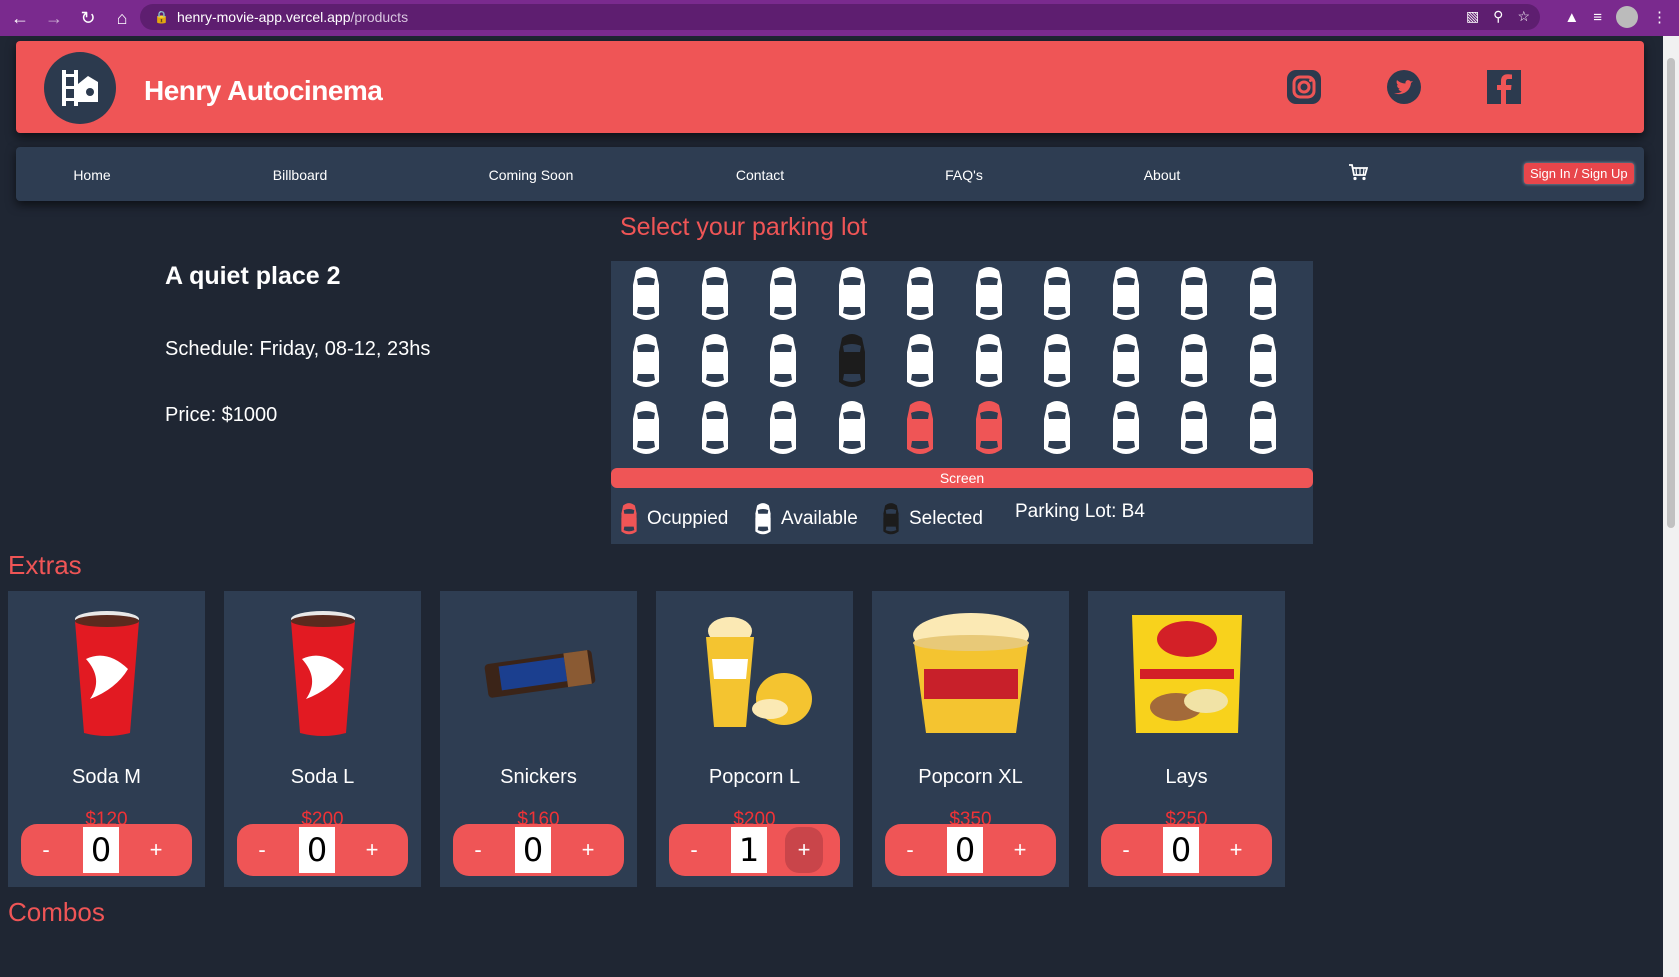 The image size is (1679, 977). Describe the element at coordinates (91, 175) in the screenshot. I see `nav-home: Home` at that location.